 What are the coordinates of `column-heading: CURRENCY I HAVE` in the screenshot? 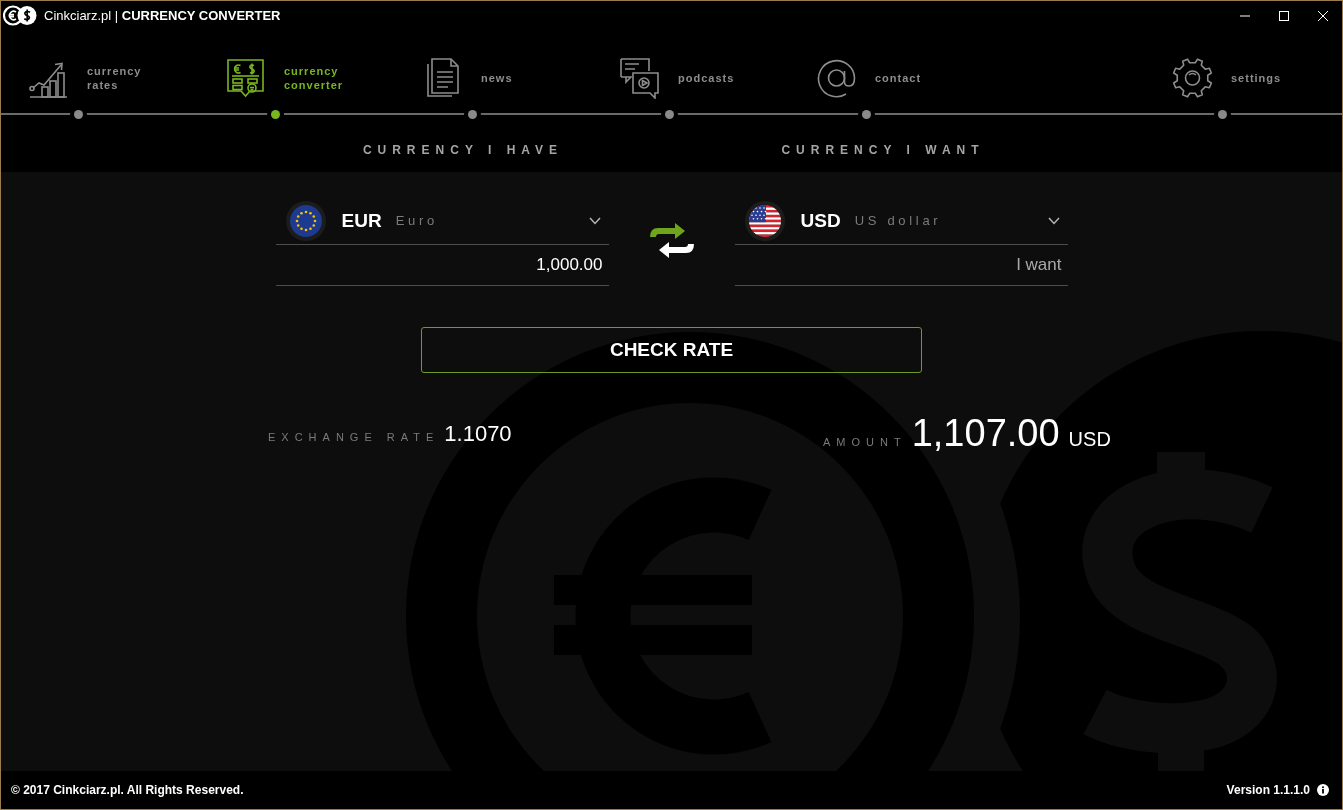 It's located at (463, 151).